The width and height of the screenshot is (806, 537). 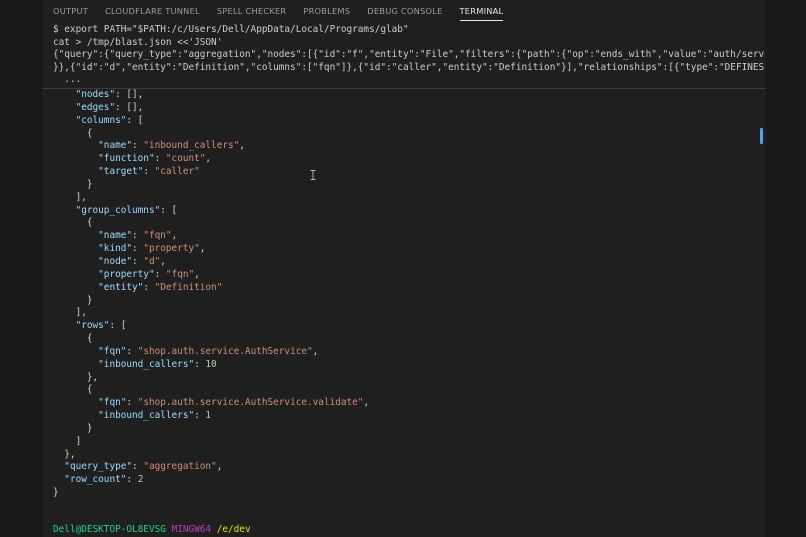 What do you see at coordinates (481, 11) in the screenshot?
I see `tab-terminal: TERMINAL` at bounding box center [481, 11].